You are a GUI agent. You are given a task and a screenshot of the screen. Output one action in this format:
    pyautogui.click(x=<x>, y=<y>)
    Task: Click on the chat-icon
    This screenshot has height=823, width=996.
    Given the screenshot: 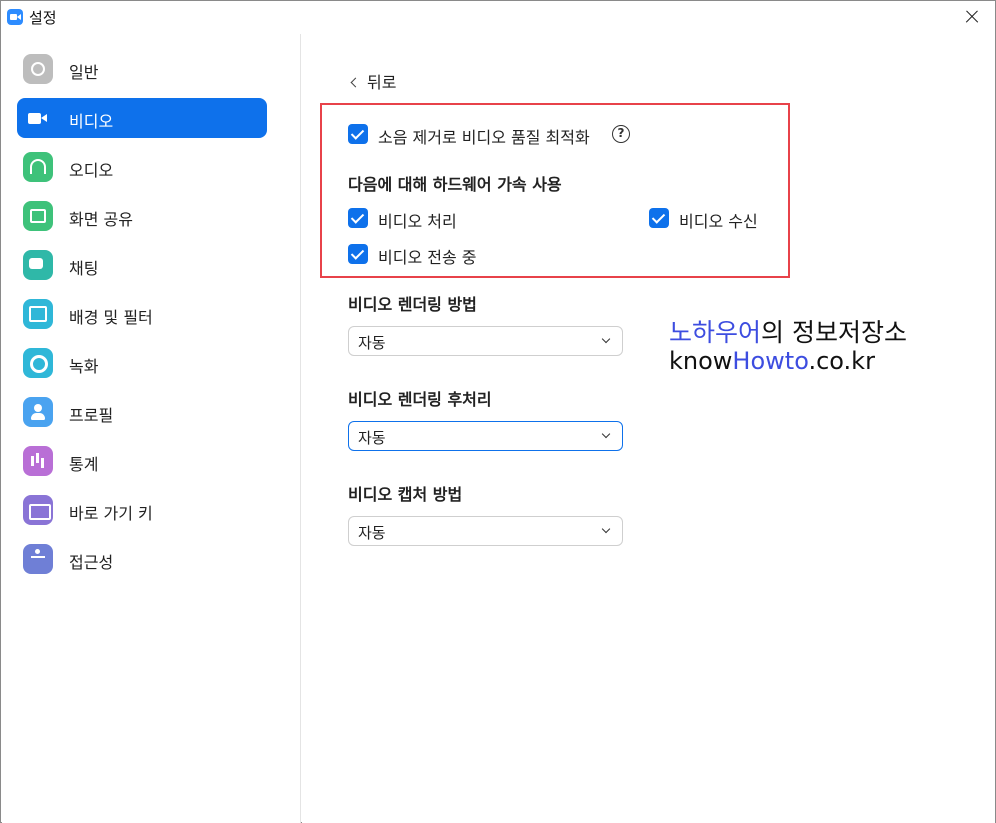 What is the action you would take?
    pyautogui.click(x=38, y=265)
    